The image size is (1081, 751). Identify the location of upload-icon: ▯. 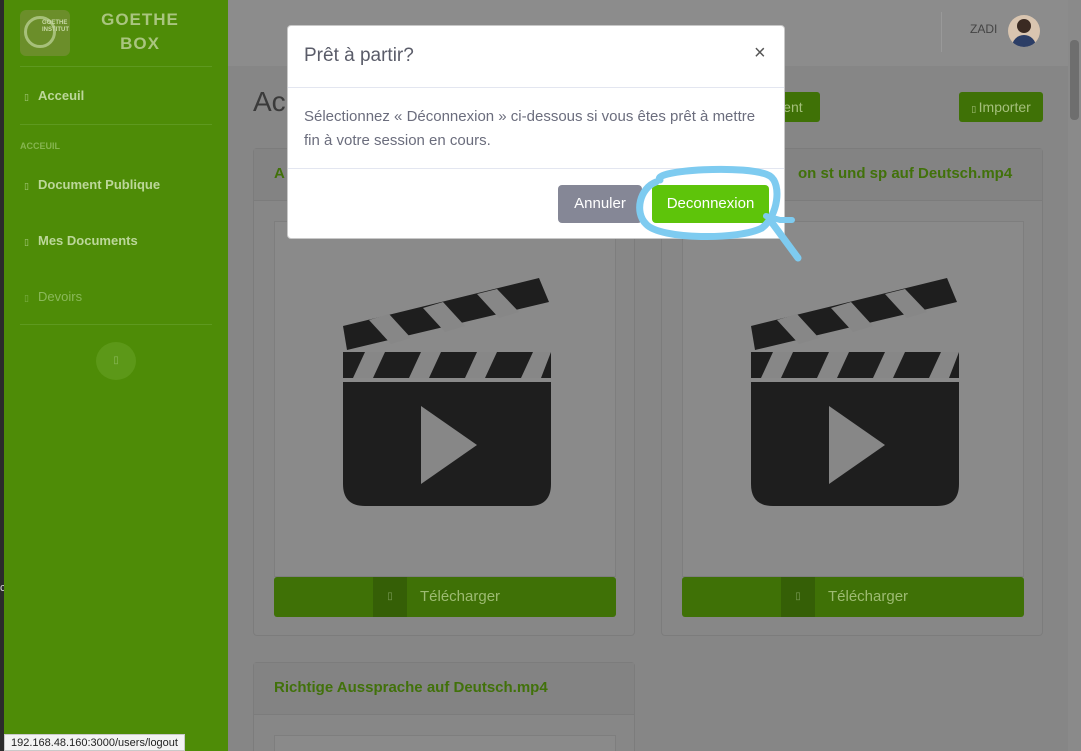
(975, 109).